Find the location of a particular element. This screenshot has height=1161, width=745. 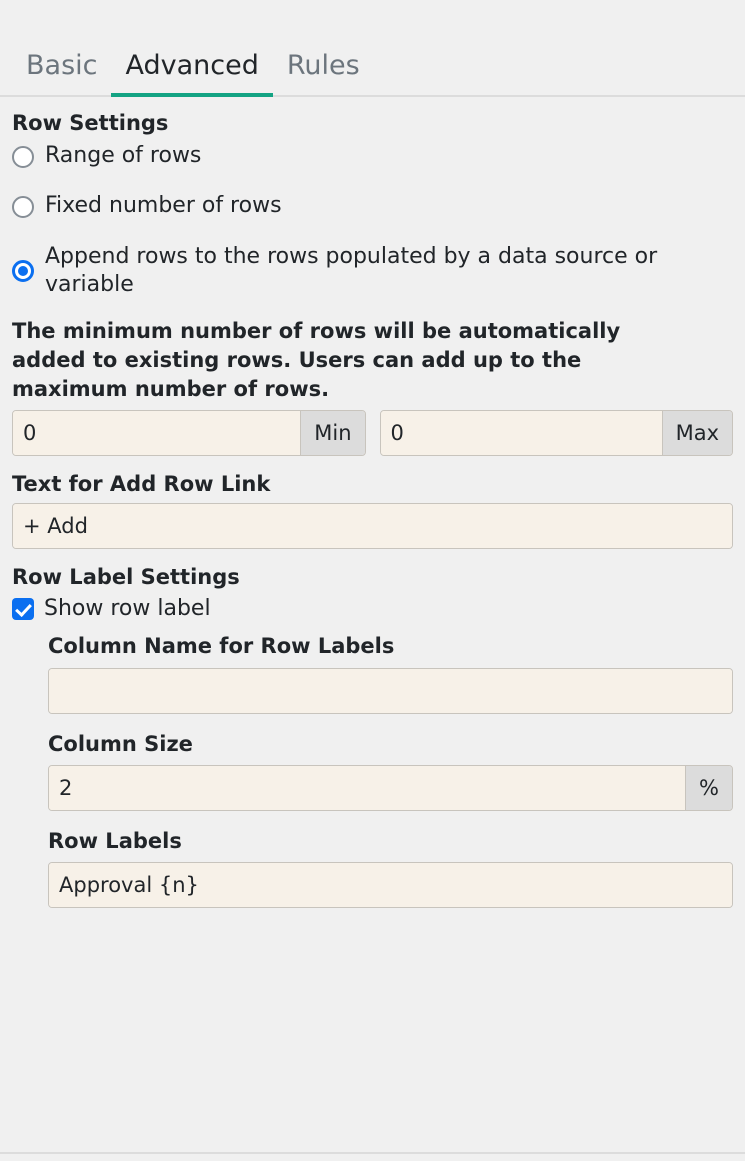

percent-addon-label: % is located at coordinates (708, 787).